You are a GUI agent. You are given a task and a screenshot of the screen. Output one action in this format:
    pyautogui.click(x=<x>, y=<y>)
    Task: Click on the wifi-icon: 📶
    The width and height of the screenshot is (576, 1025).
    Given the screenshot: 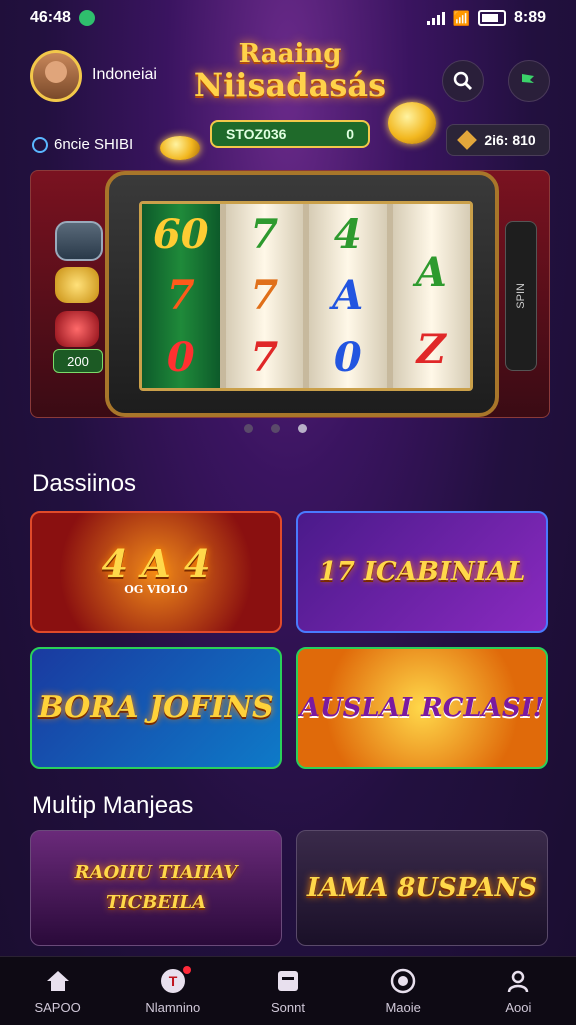 What is the action you would take?
    pyautogui.click(x=461, y=17)
    